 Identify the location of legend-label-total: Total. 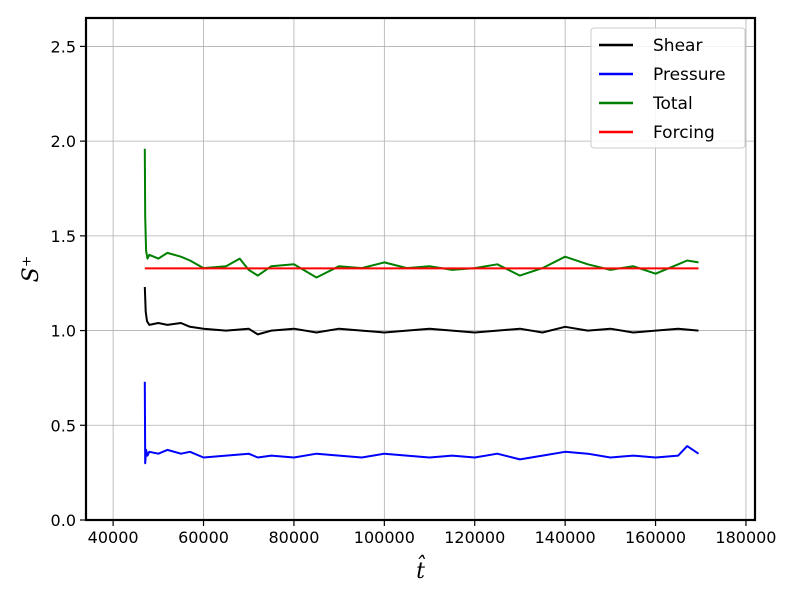
(672, 104).